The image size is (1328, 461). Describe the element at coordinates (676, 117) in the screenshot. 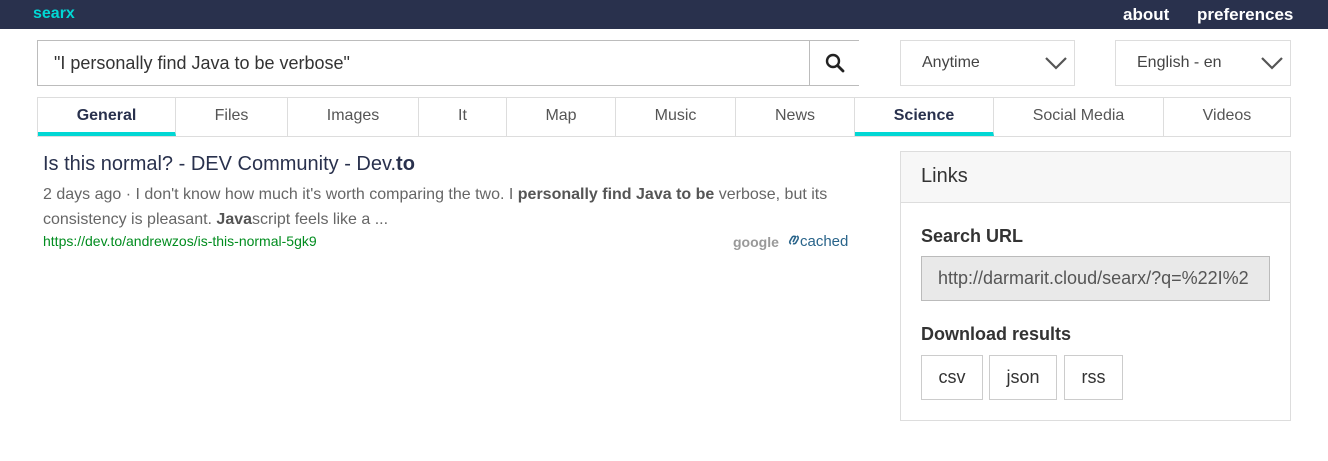

I see `tab-music: Music` at that location.